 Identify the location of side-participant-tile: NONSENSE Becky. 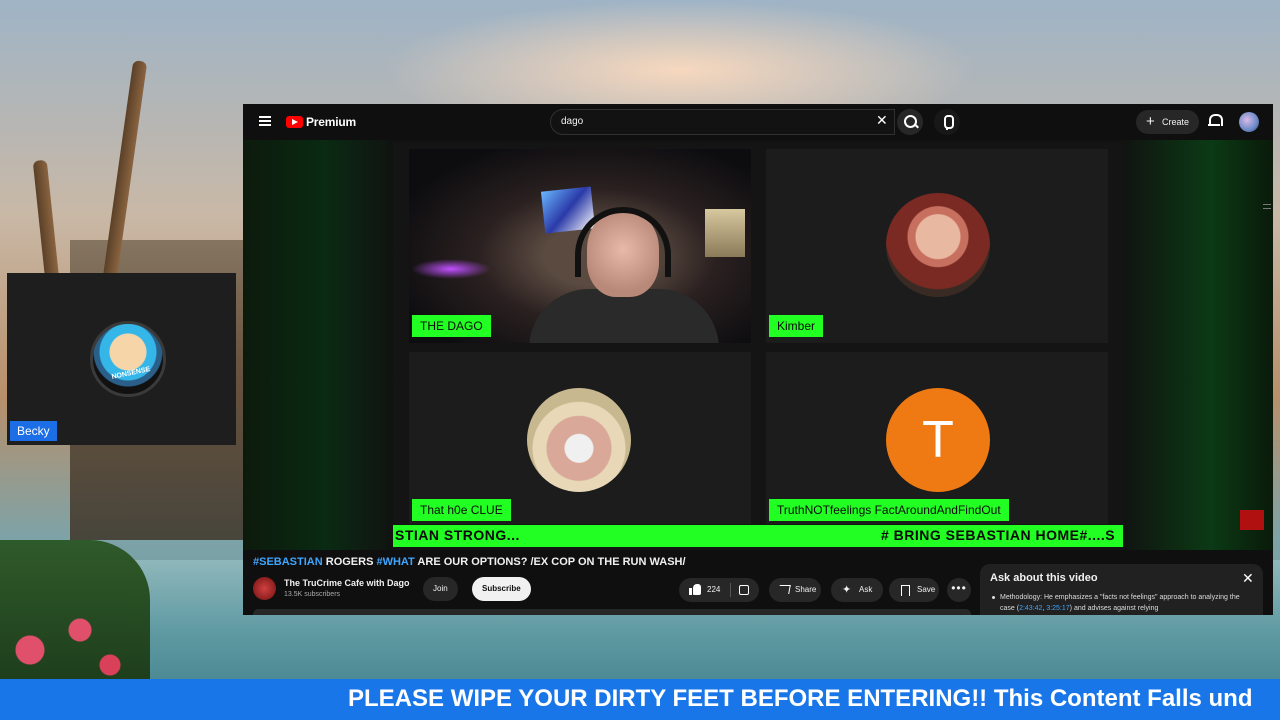
(121, 359).